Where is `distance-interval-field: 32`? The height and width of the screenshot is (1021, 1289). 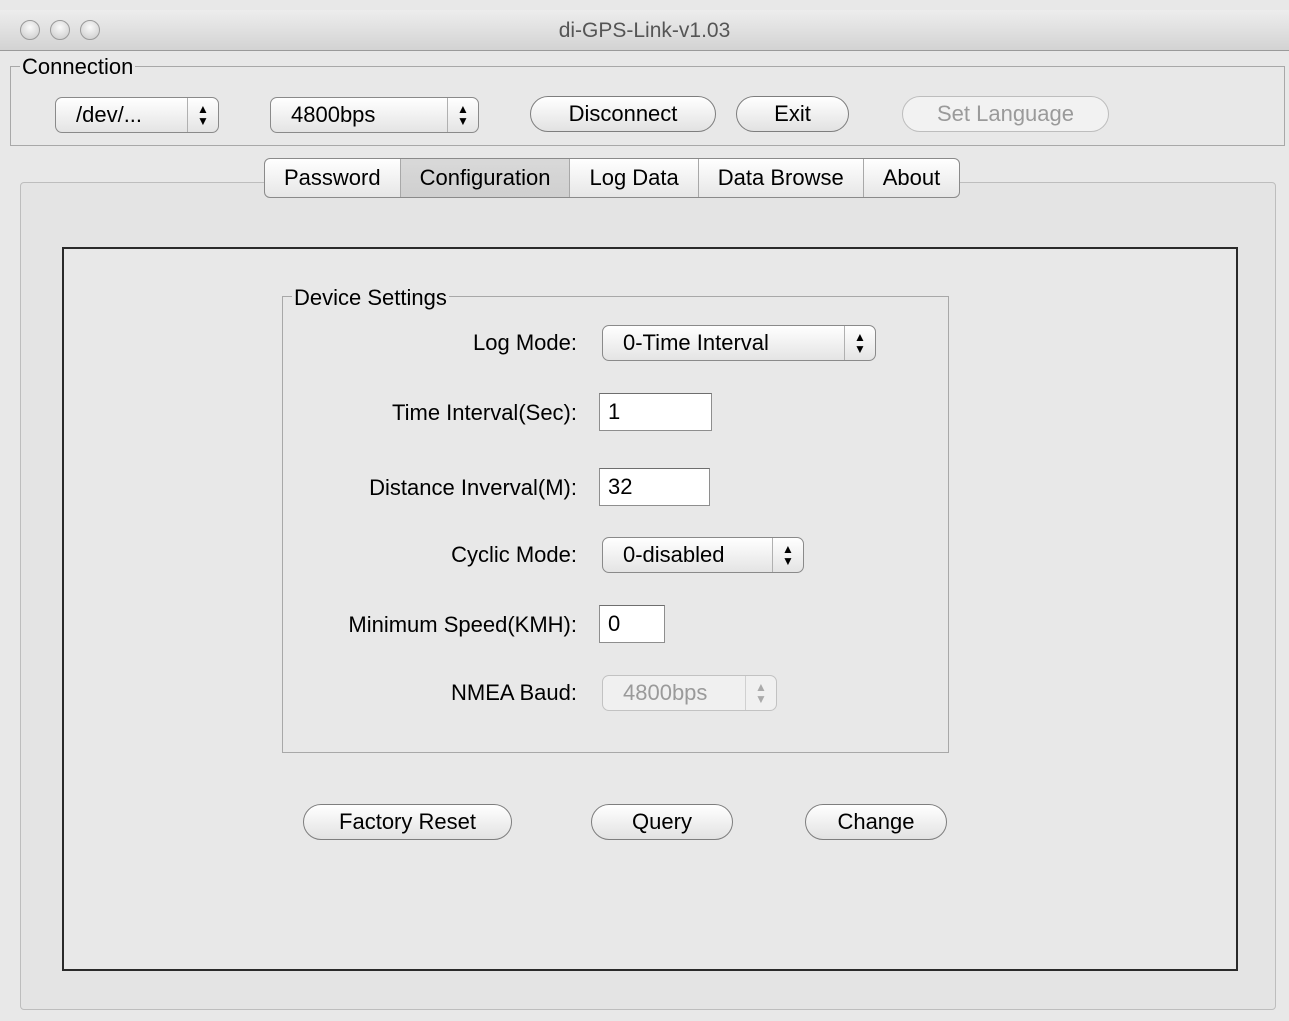
distance-interval-field: 32 is located at coordinates (654, 487).